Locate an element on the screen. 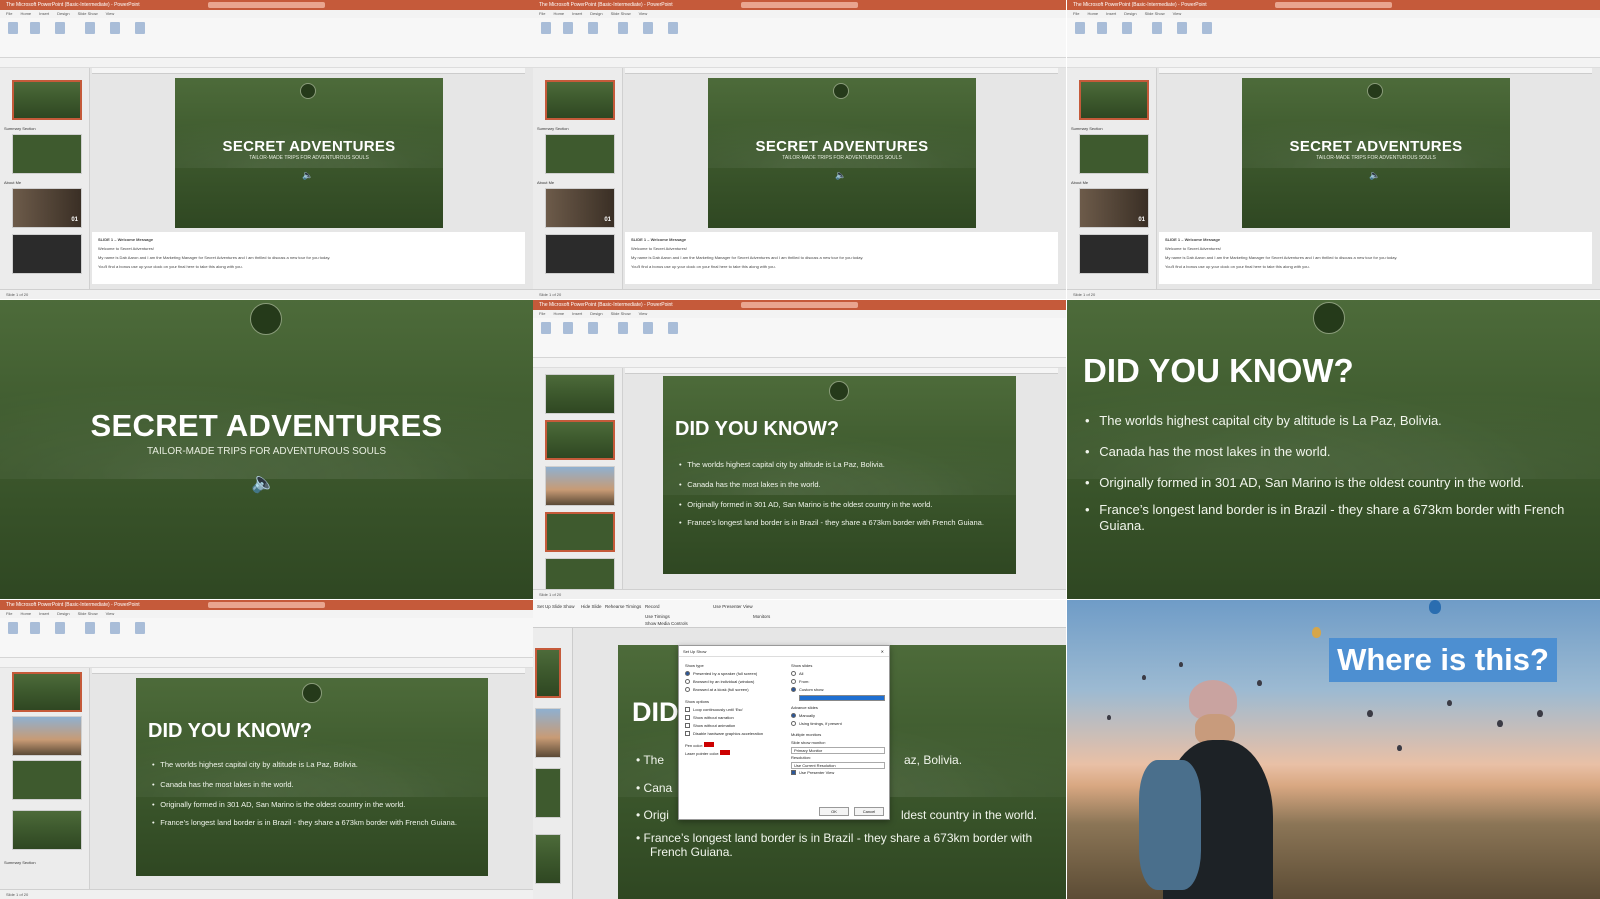  cancel-button: Cancel is located at coordinates (869, 811).